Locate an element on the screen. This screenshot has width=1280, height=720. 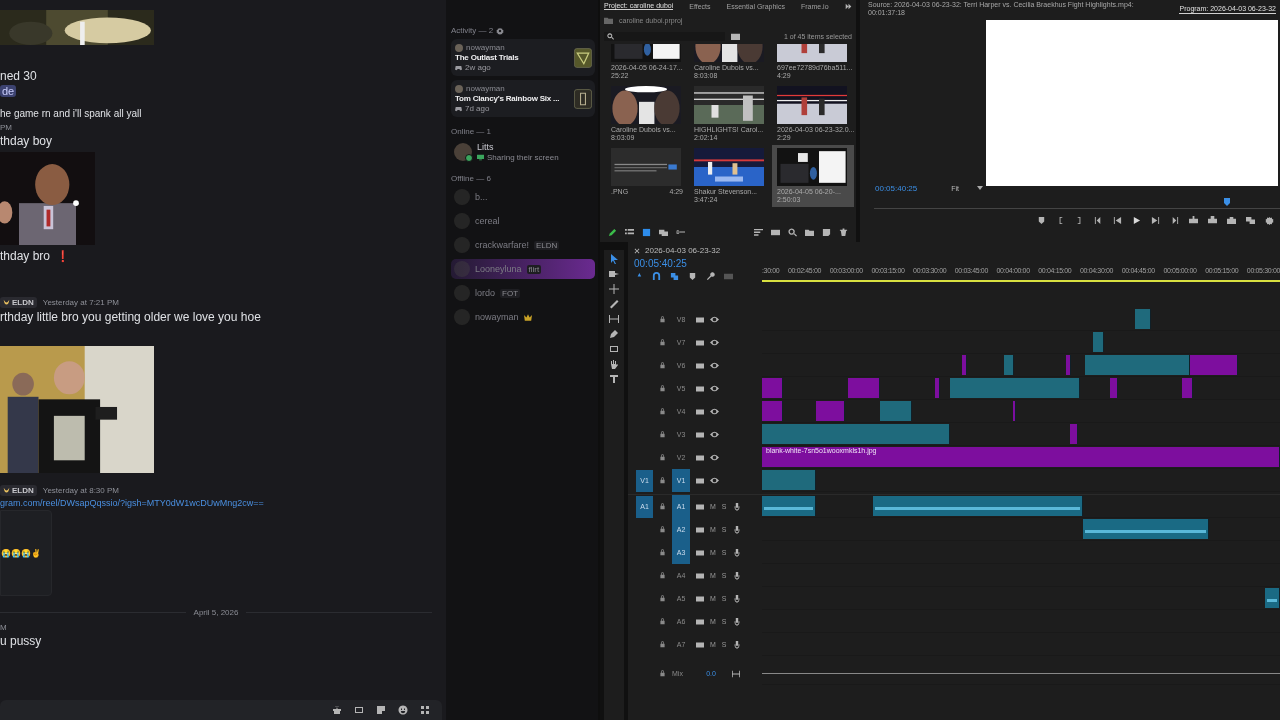
member-item: Looneyluna flirt is located at coordinates (523, 269).